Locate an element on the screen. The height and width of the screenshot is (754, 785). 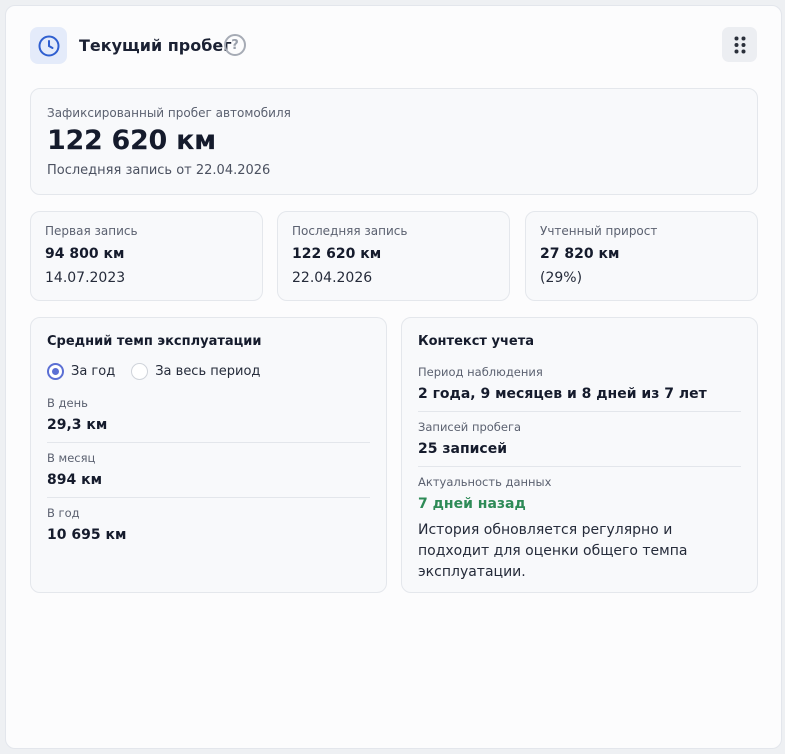
radio-whole-period: За весь период is located at coordinates (196, 371).